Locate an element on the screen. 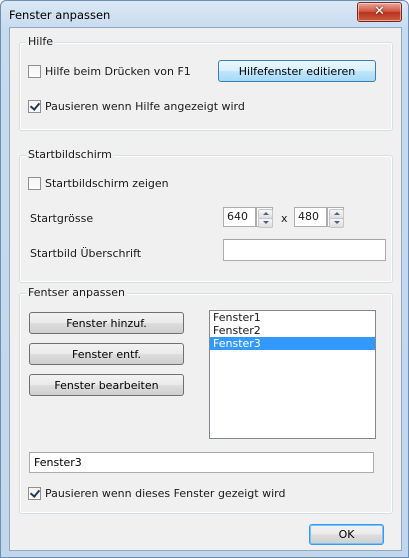 This screenshot has width=409, height=558. help-group-legend: Hilfe is located at coordinates (41, 41).